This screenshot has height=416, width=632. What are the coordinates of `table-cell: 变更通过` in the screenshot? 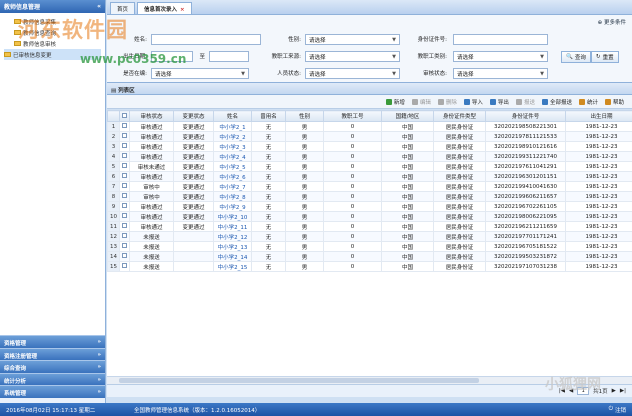 It's located at (193, 176).